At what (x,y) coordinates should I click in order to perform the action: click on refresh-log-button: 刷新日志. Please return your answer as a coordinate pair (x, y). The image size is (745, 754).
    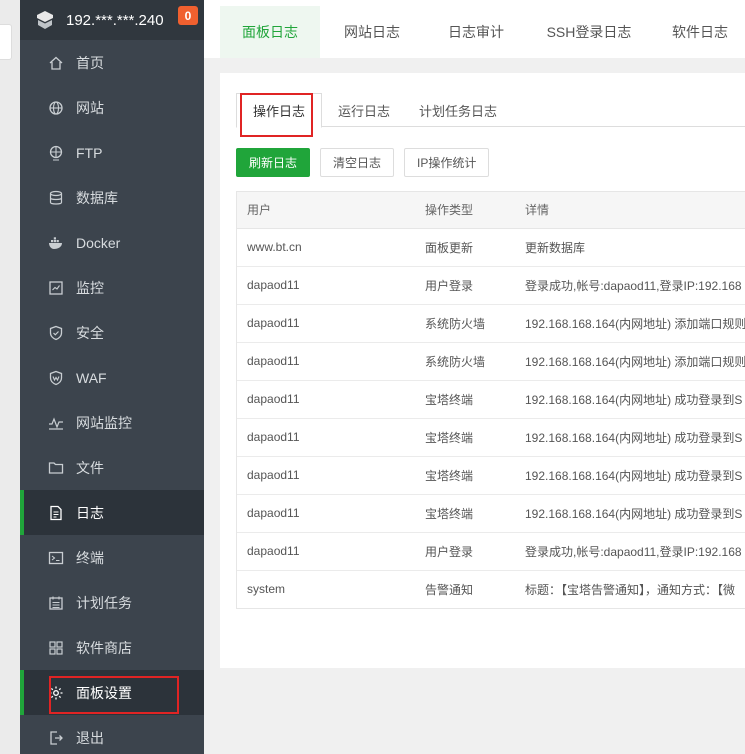
    Looking at the image, I should click on (273, 162).